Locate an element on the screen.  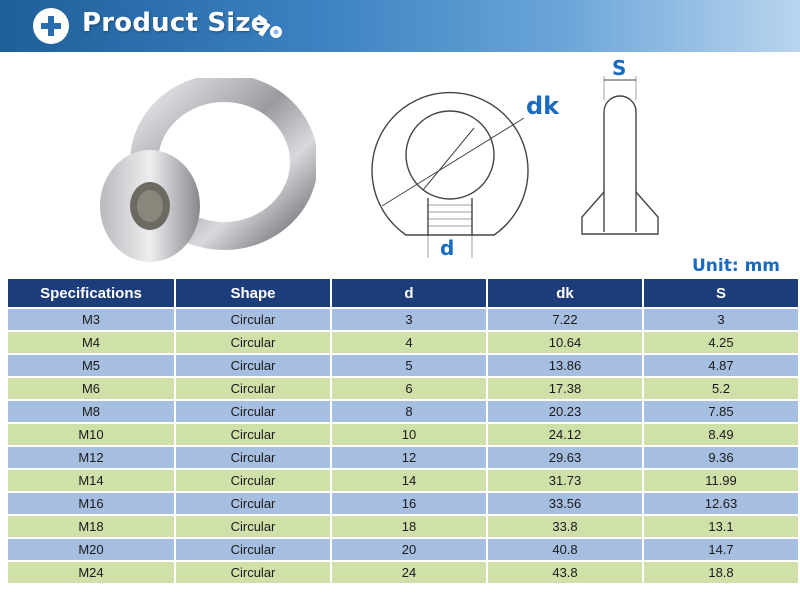
dimension-label-d: d is located at coordinates (447, 248).